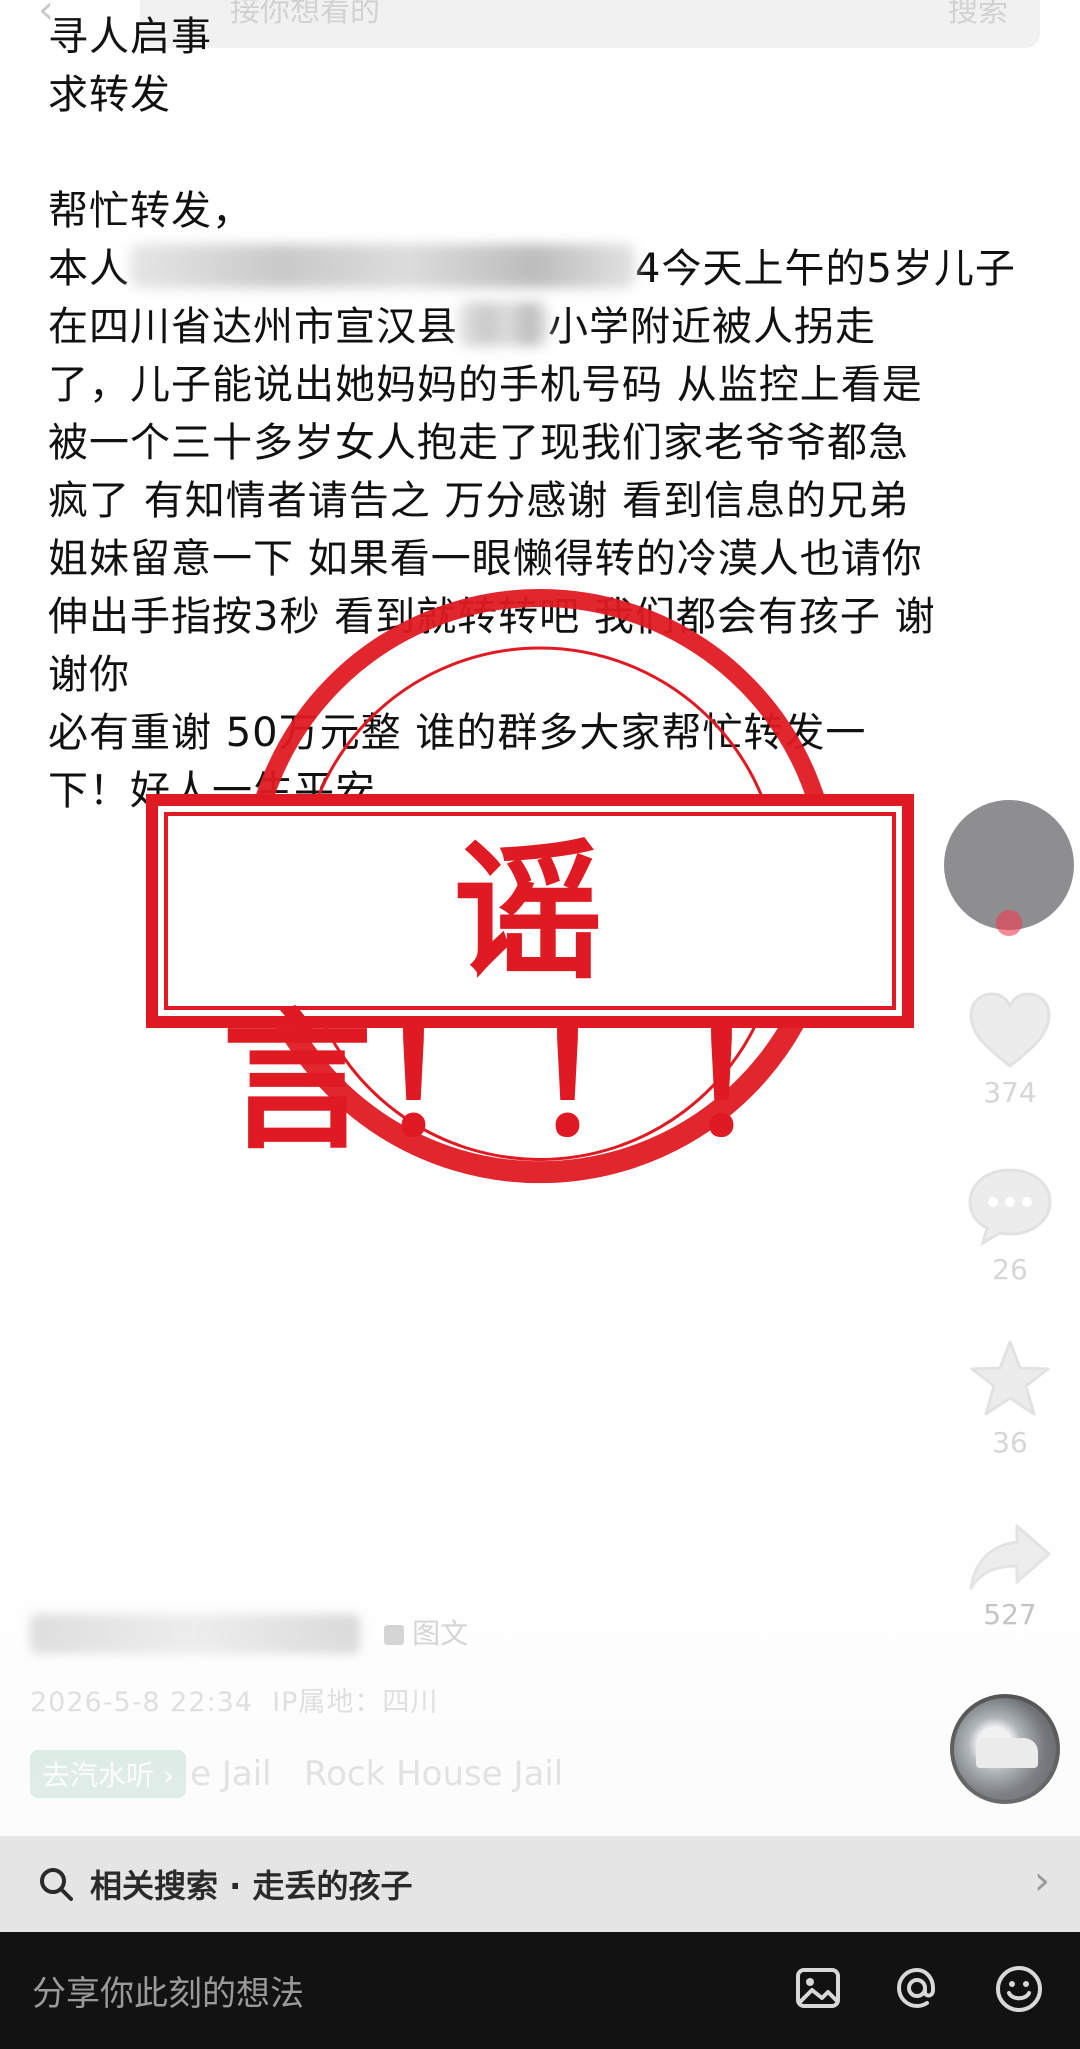  Describe the element at coordinates (540, 1884) in the screenshot. I see `related-search-bar: 相关搜索 · 走丢的孩子 ›` at that location.